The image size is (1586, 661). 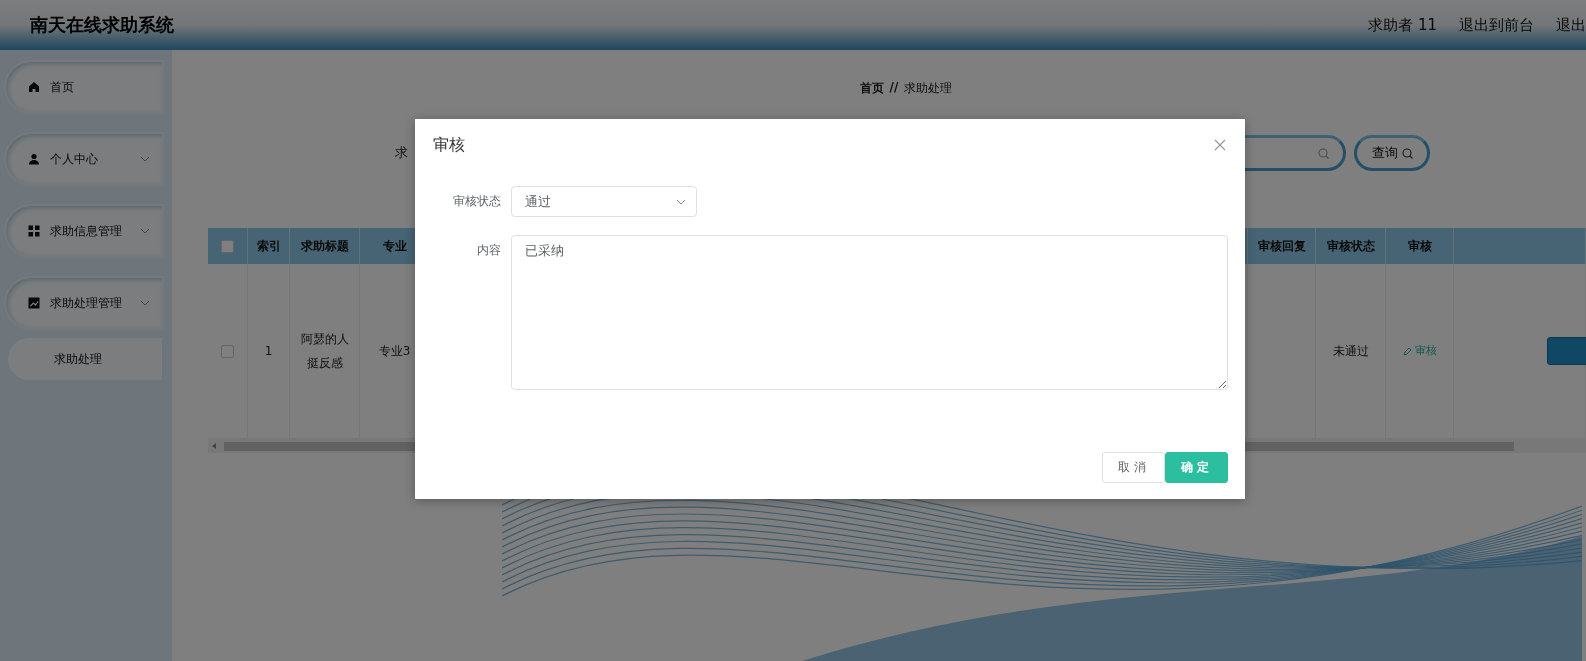 What do you see at coordinates (214, 446) in the screenshot?
I see `scroll-left-icon` at bounding box center [214, 446].